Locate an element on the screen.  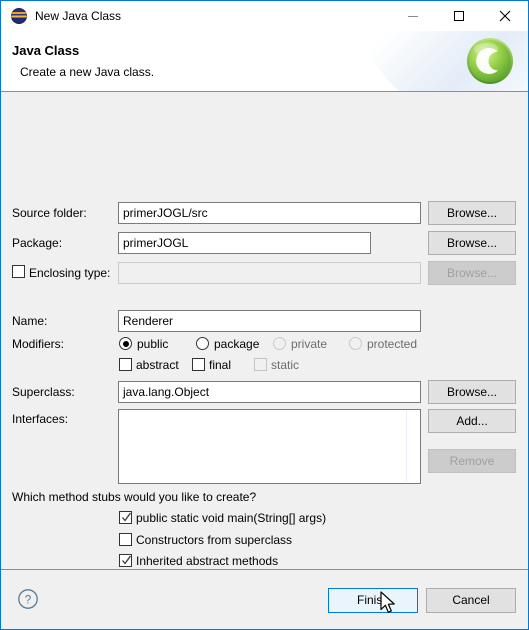
stub-checkbox-inherited is located at coordinates (125, 560).